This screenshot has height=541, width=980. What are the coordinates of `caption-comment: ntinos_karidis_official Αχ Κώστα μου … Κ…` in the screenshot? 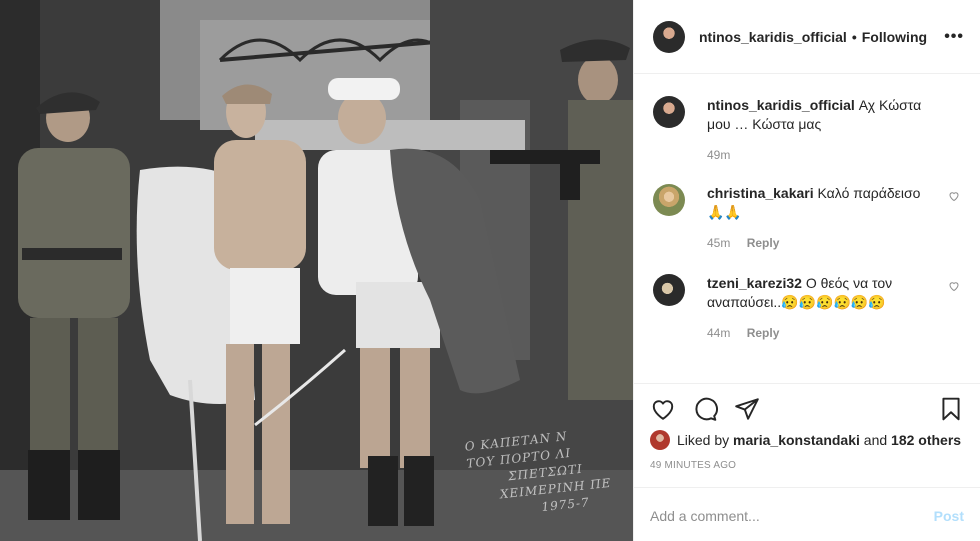 It's located at (808, 129).